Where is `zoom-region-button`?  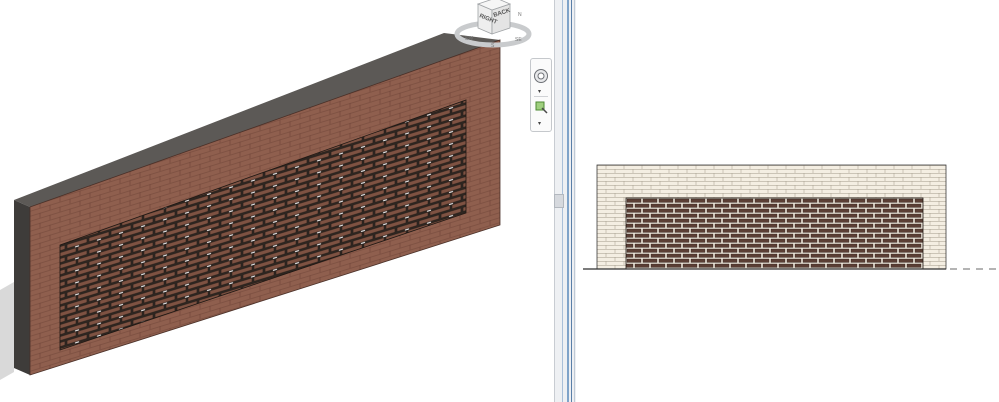 zoom-region-button is located at coordinates (541, 108).